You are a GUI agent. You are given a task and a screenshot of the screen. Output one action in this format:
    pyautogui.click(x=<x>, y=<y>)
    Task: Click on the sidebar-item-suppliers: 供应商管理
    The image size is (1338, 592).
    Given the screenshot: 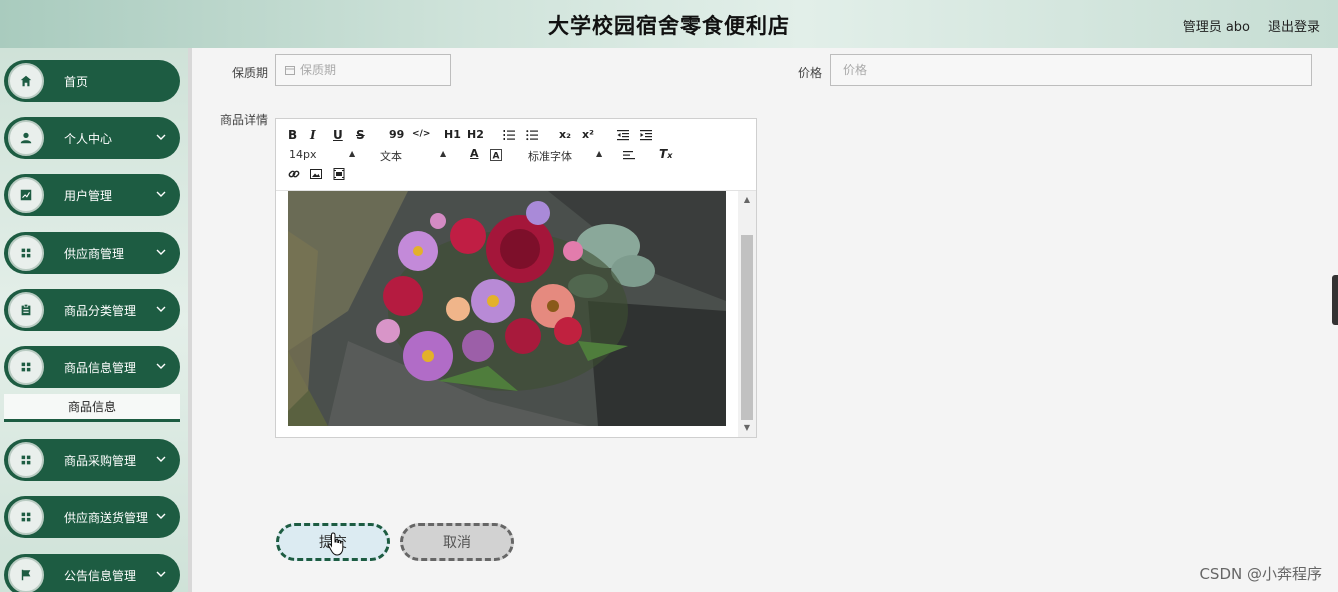 What is the action you would take?
    pyautogui.click(x=92, y=253)
    